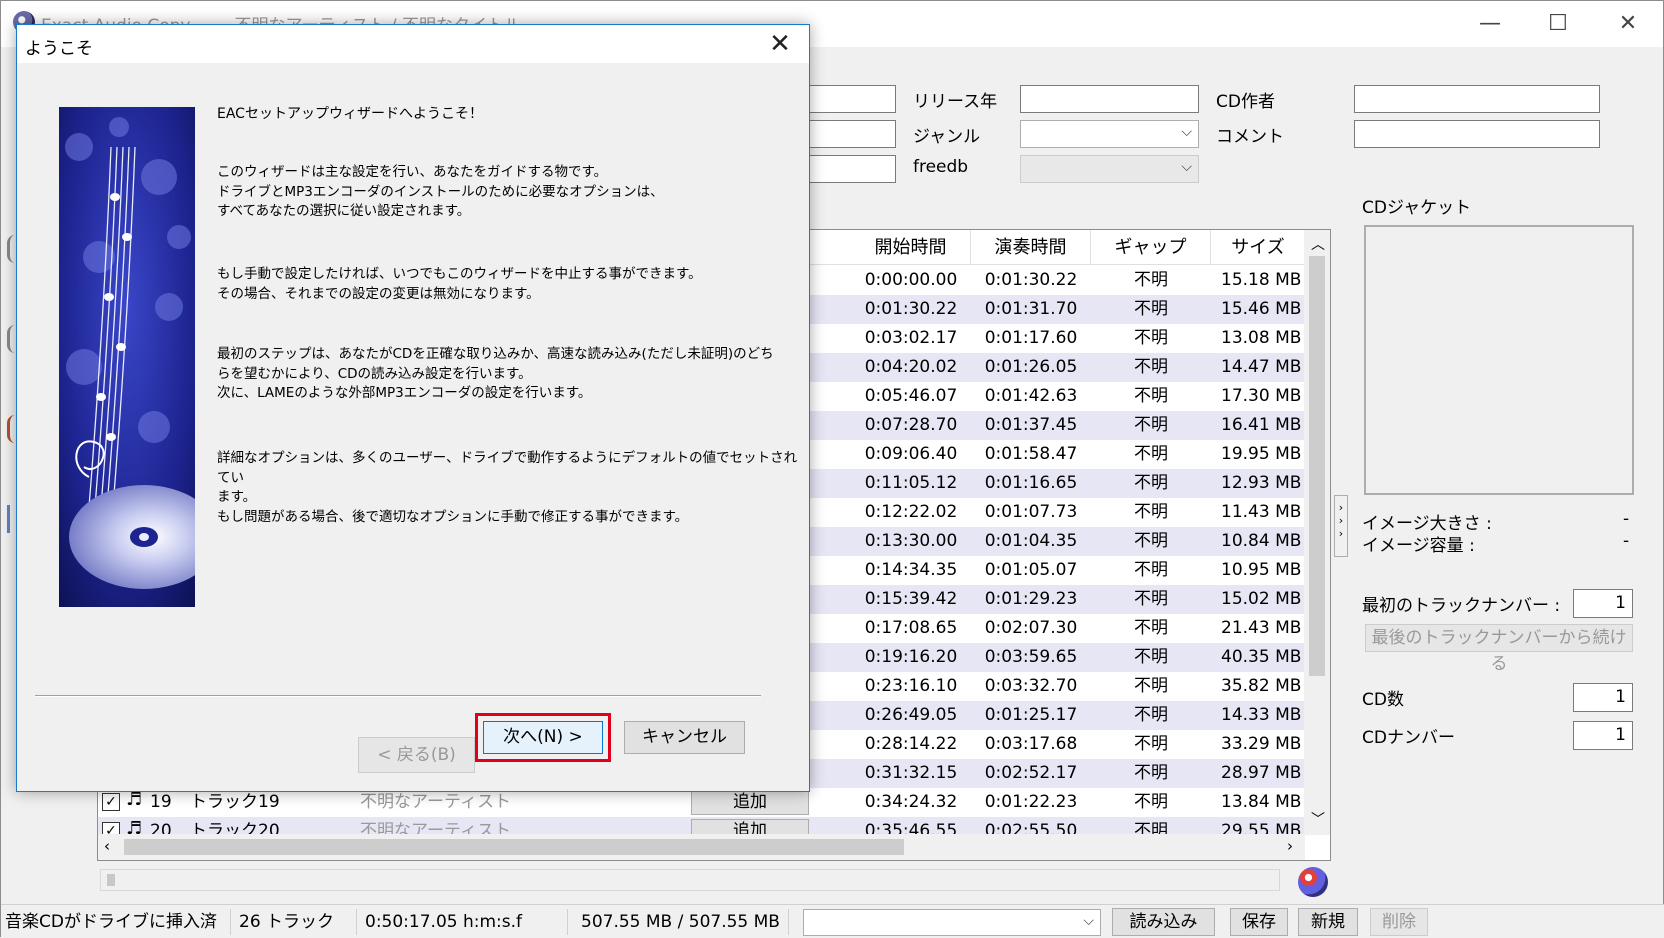  Describe the element at coordinates (111, 880) in the screenshot. I see `progress-slider` at that location.